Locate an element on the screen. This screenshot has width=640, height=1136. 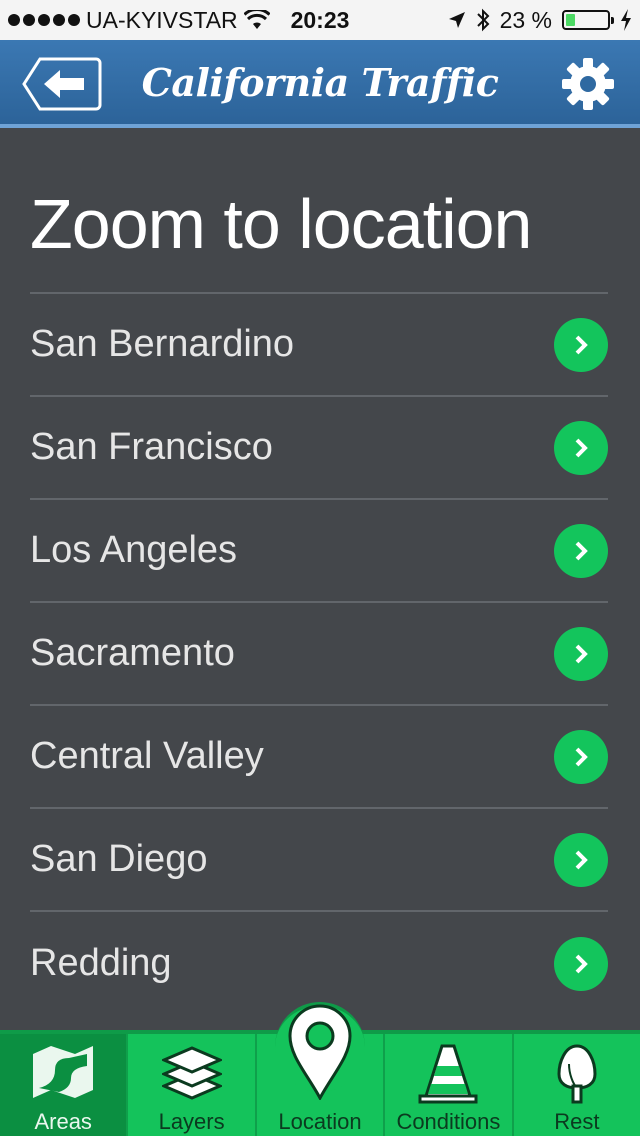
location-item-san-francisco: San Francisco is located at coordinates (319, 448).